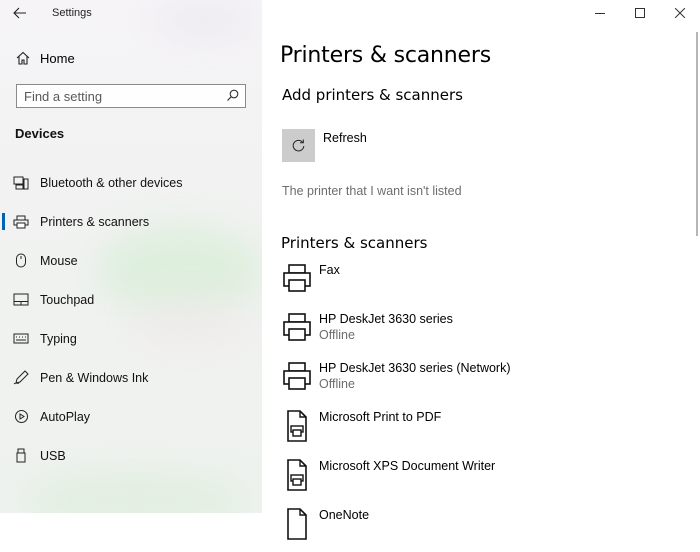 The width and height of the screenshot is (700, 552). What do you see at coordinates (53, 455) in the screenshot?
I see `sidebar-item-label: USB` at bounding box center [53, 455].